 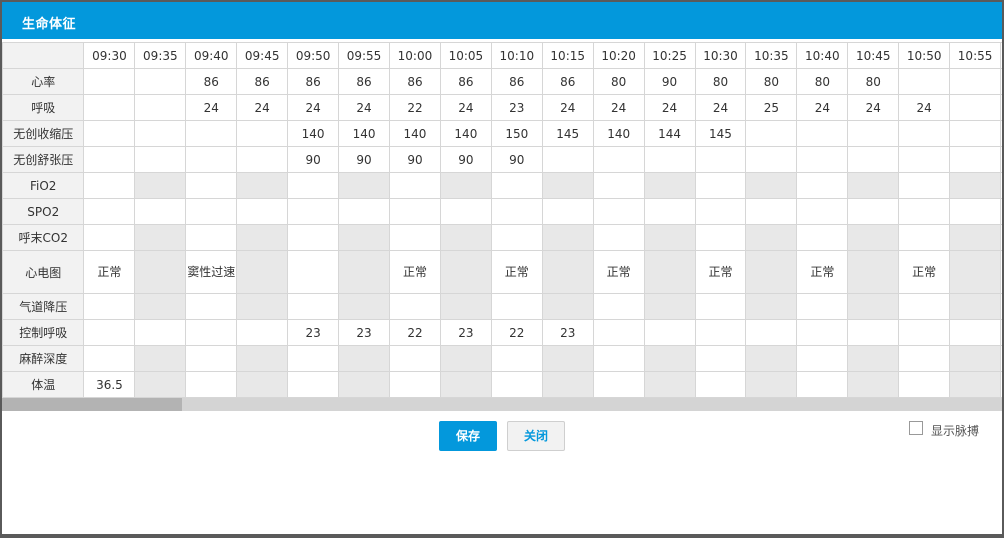 What do you see at coordinates (313, 133) in the screenshot?
I see `vital-cell: 140` at bounding box center [313, 133].